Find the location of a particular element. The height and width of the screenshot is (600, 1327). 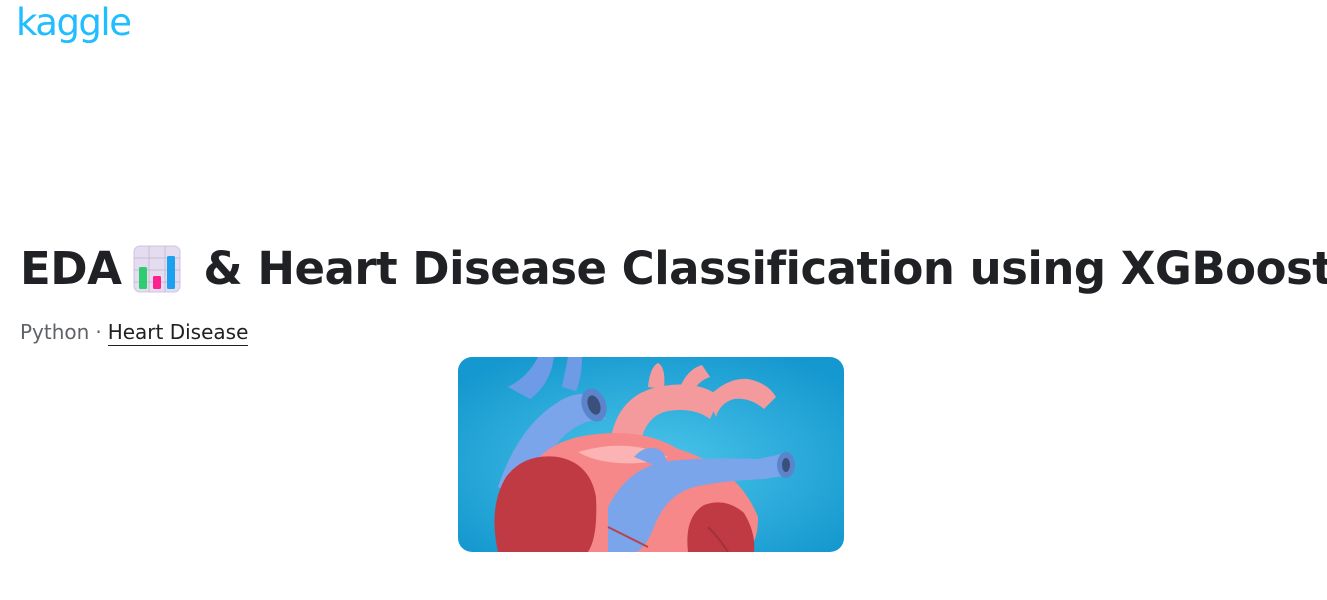

kaggle-logo: kaggle is located at coordinates (74, 23).